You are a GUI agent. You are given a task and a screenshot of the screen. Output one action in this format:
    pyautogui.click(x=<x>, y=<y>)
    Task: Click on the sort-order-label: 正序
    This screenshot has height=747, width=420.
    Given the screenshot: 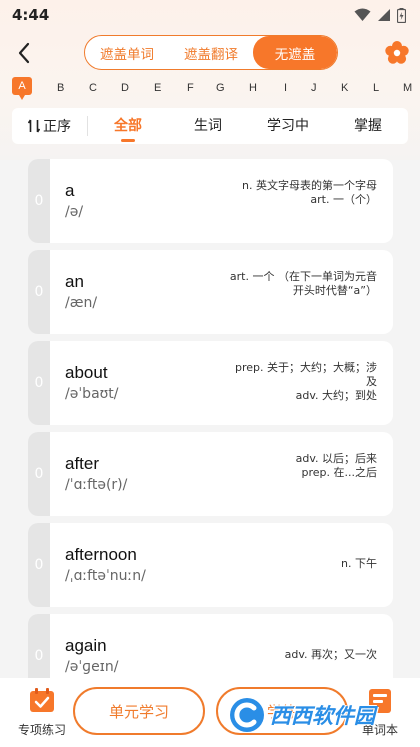 What is the action you would take?
    pyautogui.click(x=57, y=127)
    